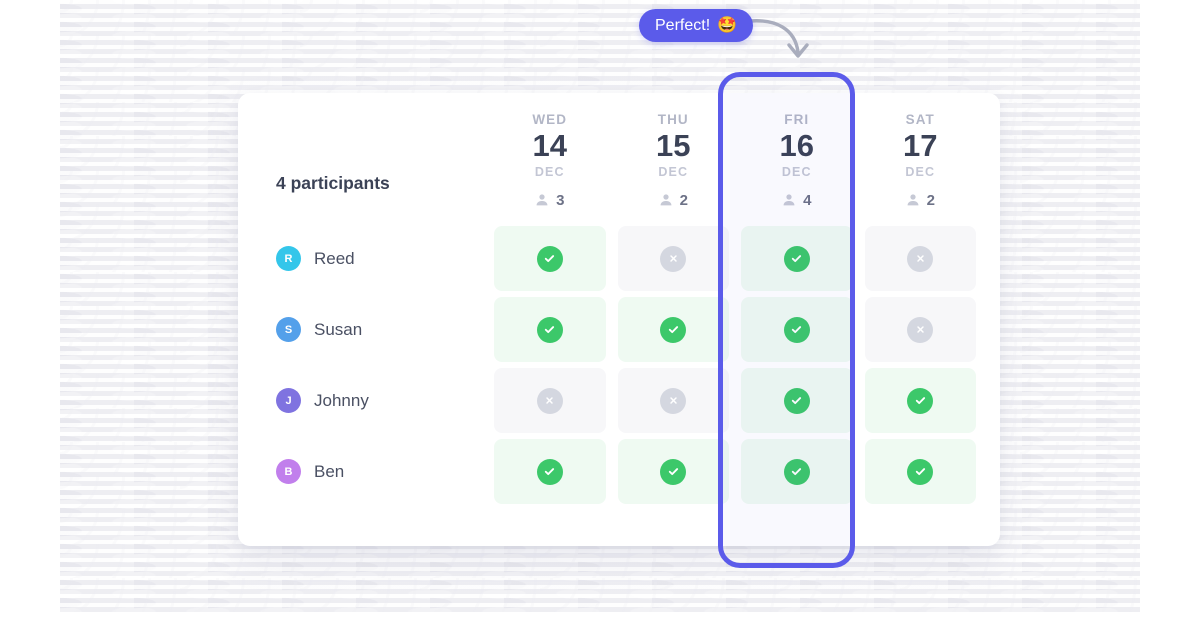 This screenshot has height=620, width=1200. Describe the element at coordinates (560, 200) in the screenshot. I see `attendee-count-value: 3` at that location.